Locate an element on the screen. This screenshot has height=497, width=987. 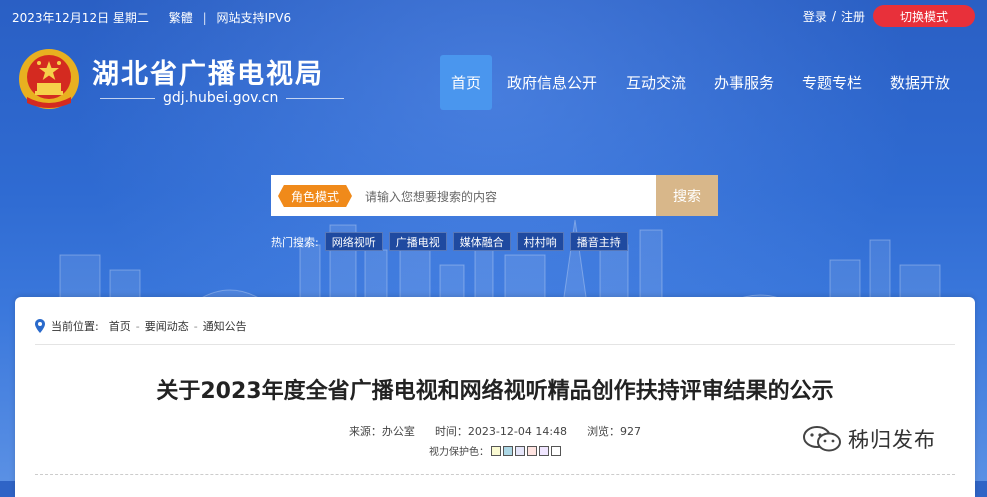
account-links: 登录 / 注册 切换模式 is located at coordinates (889, 16).